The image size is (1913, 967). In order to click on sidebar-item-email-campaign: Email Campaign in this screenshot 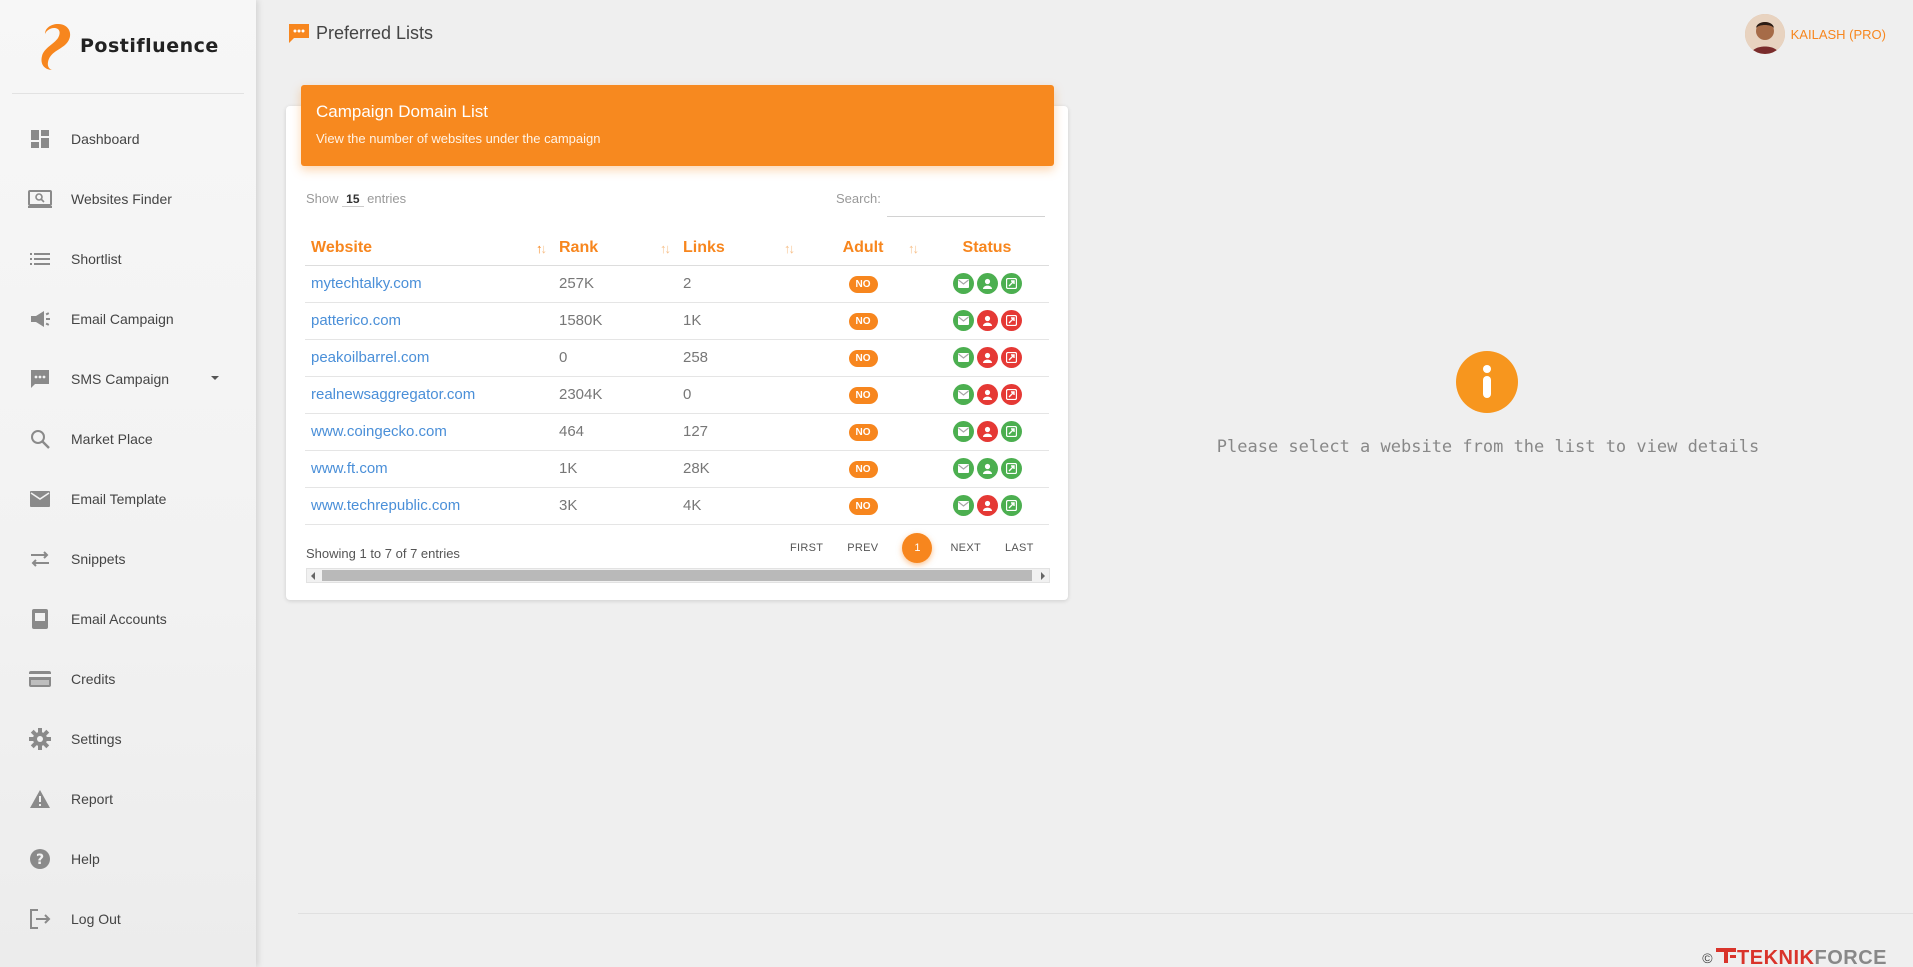, I will do `click(128, 319)`.